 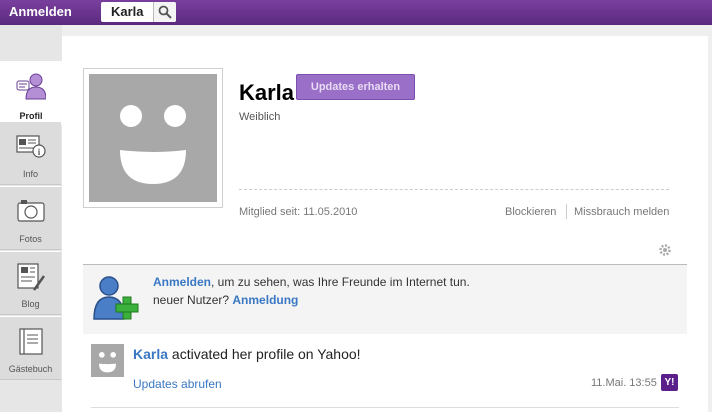 What do you see at coordinates (40, 11) in the screenshot?
I see `signin-link: Anmelden` at bounding box center [40, 11].